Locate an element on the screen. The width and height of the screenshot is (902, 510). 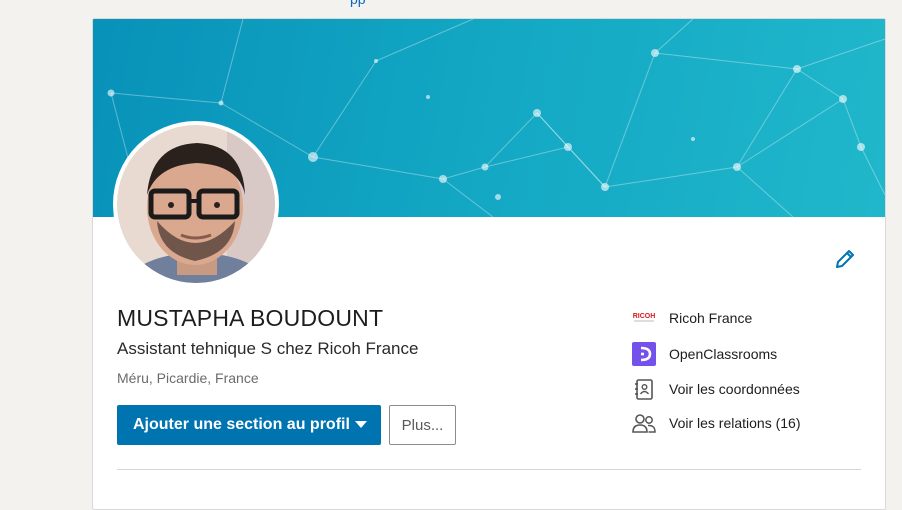
profile-avatar is located at coordinates (196, 204).